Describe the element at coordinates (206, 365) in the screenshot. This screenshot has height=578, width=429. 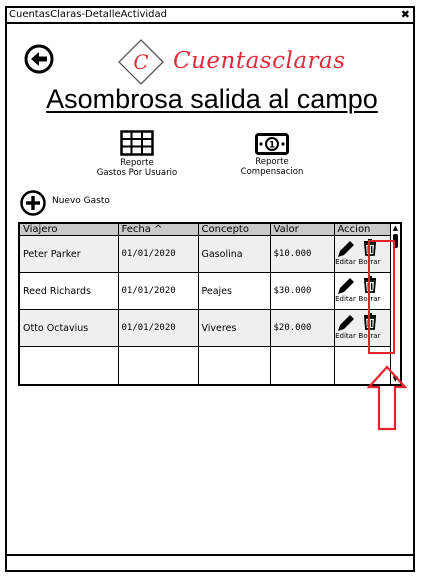
I see `table-row-empty` at that location.